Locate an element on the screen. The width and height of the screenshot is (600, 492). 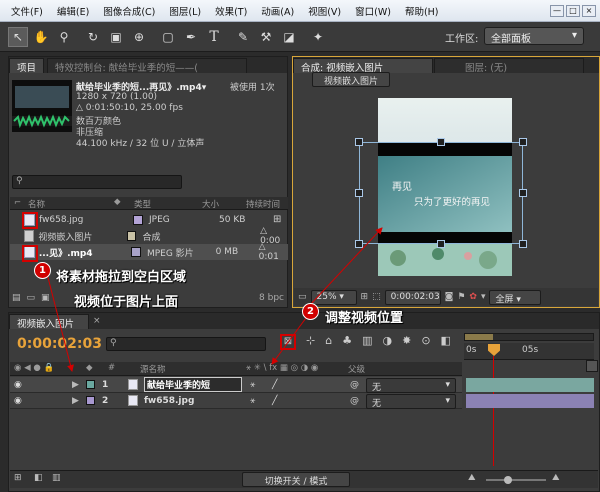
layer-name: fw658.jpg is located at coordinates (169, 401).